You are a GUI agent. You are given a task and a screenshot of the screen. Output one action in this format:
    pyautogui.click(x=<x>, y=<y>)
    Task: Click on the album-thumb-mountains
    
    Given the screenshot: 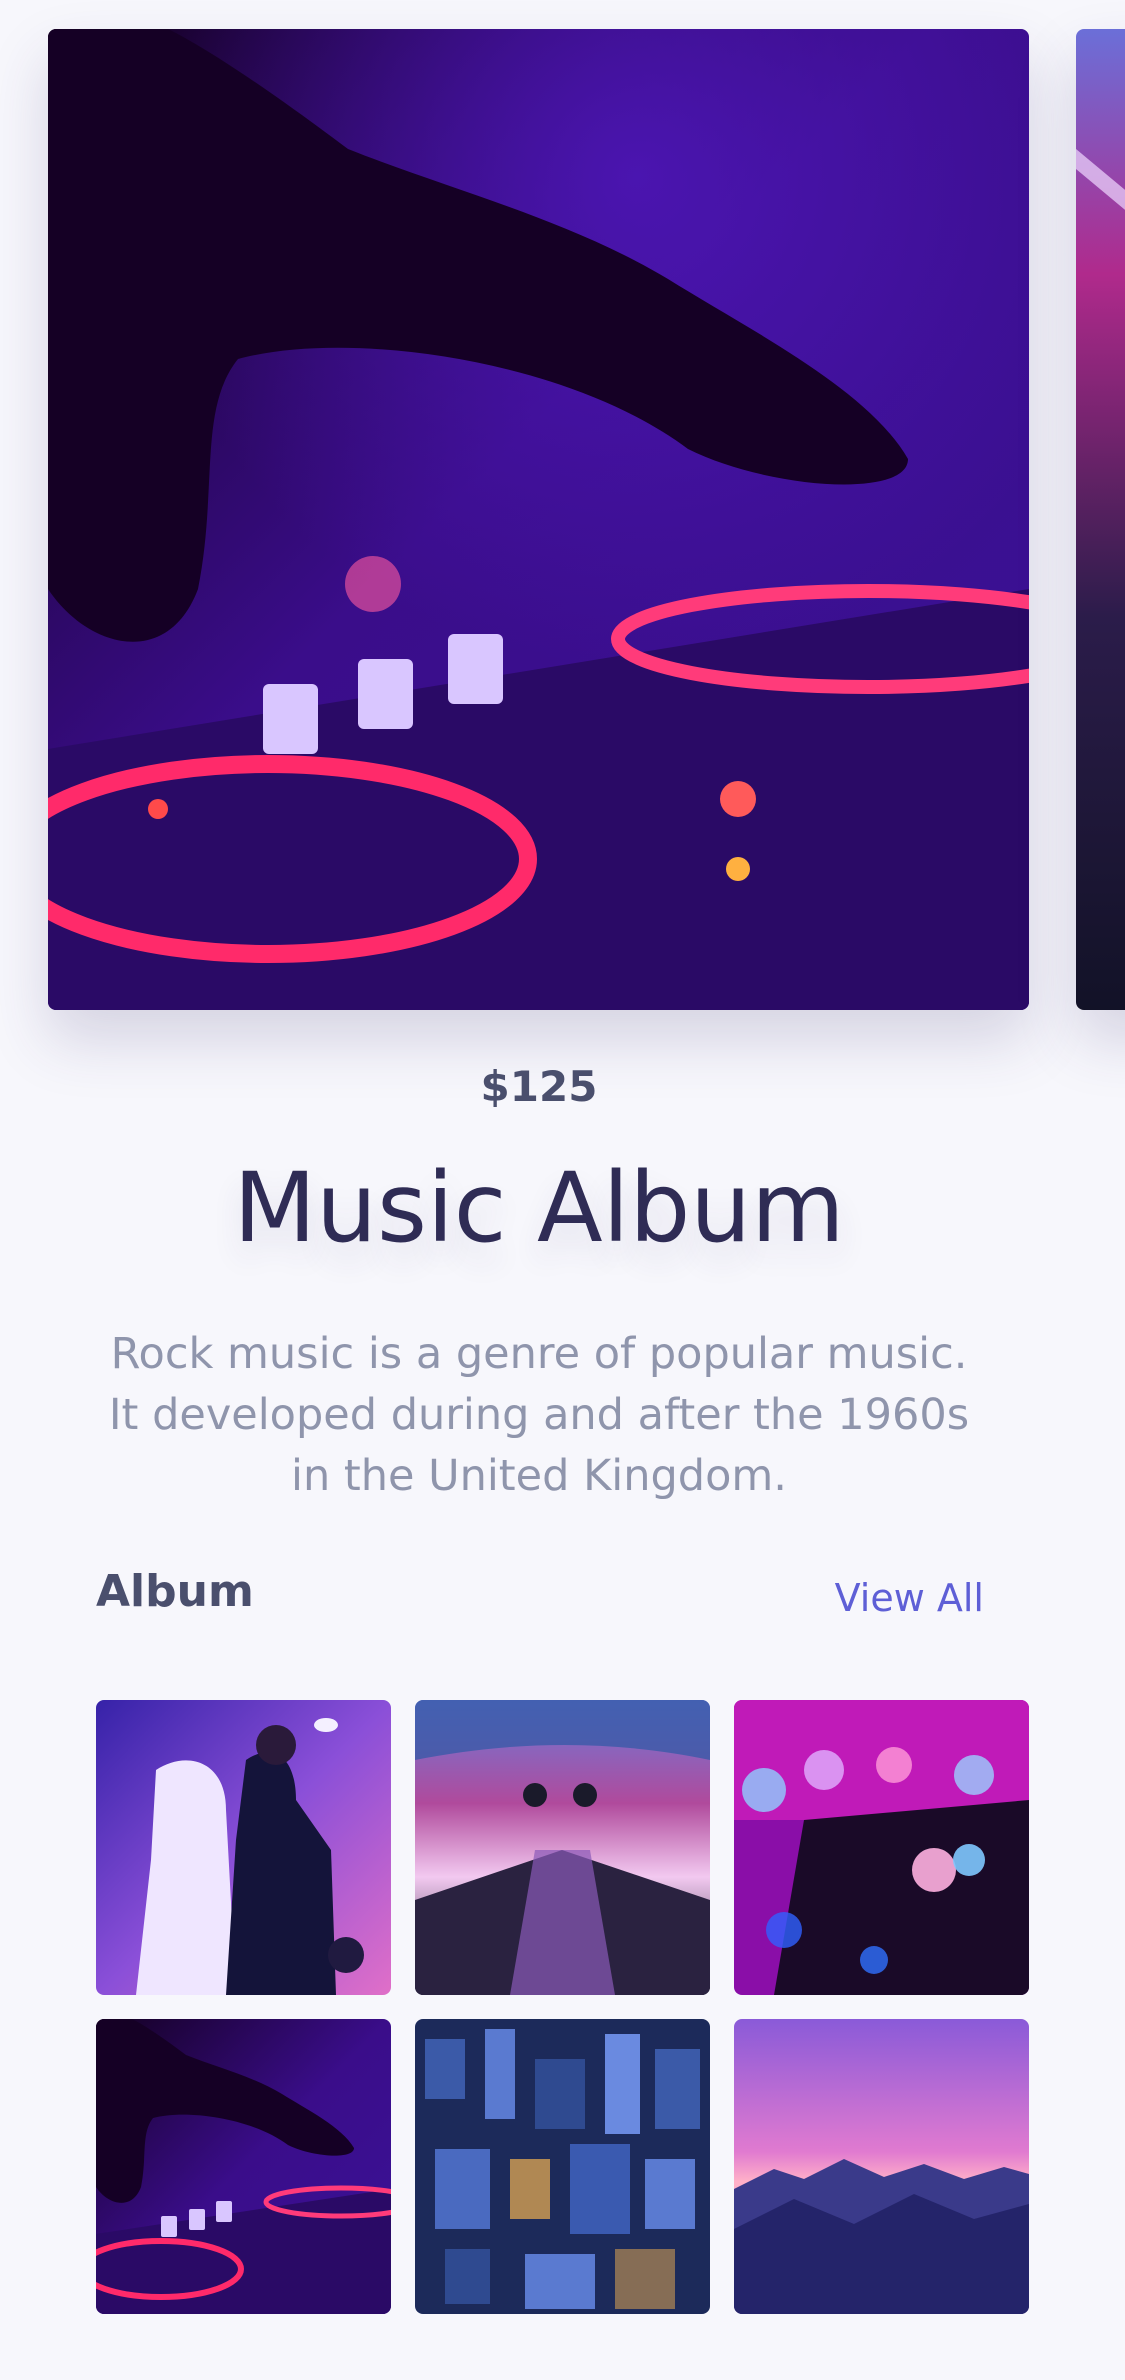 What is the action you would take?
    pyautogui.click(x=881, y=2166)
    